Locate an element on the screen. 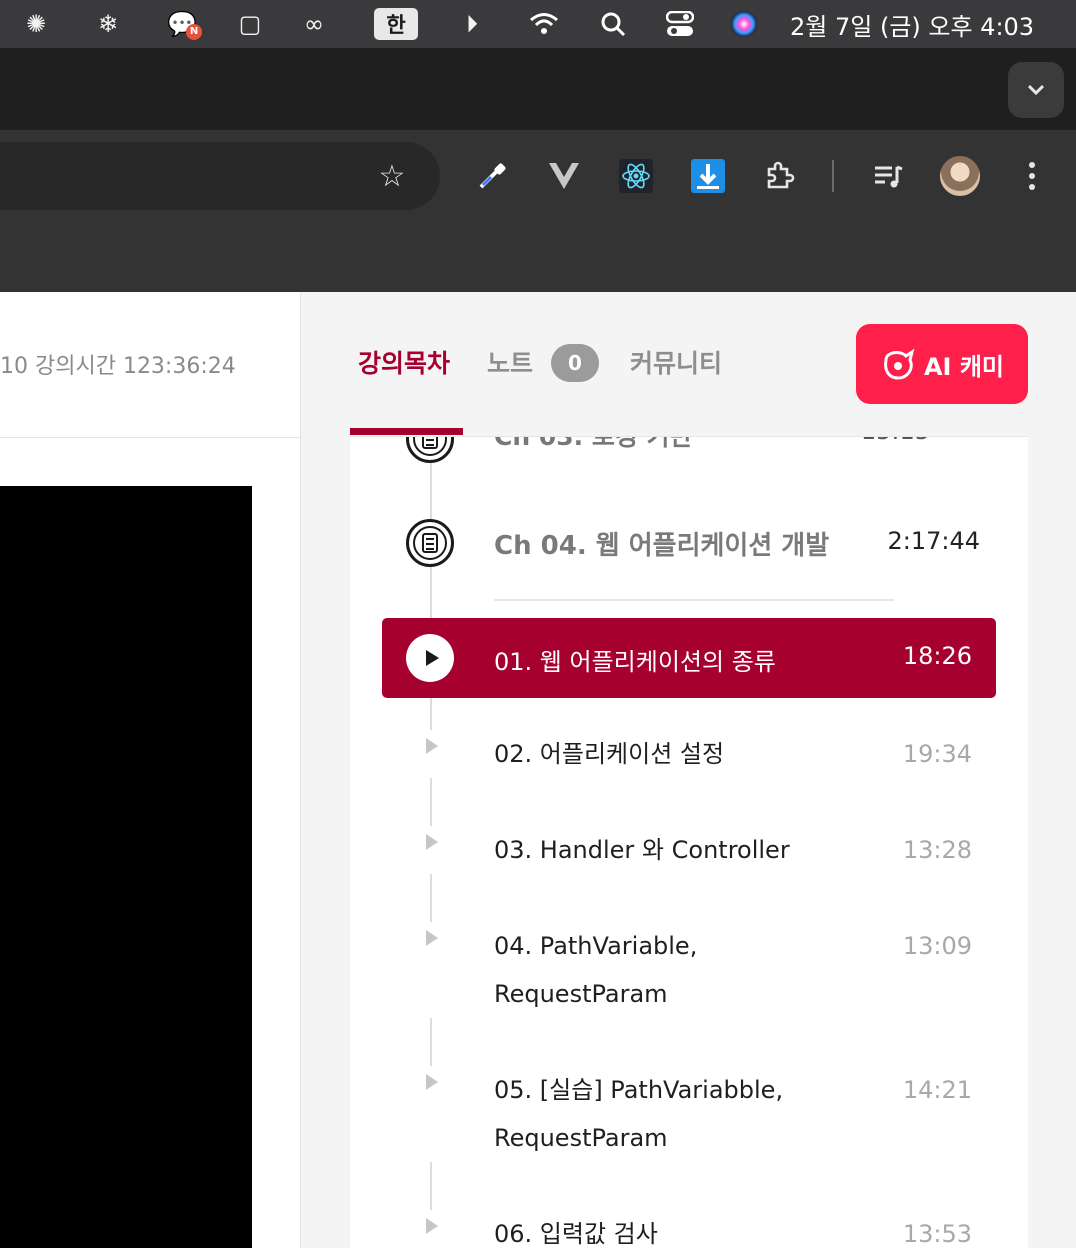 The width and height of the screenshot is (1076, 1248). lesson-row: 04. PathVariable, RequestParam 13:09 is located at coordinates (689, 970).